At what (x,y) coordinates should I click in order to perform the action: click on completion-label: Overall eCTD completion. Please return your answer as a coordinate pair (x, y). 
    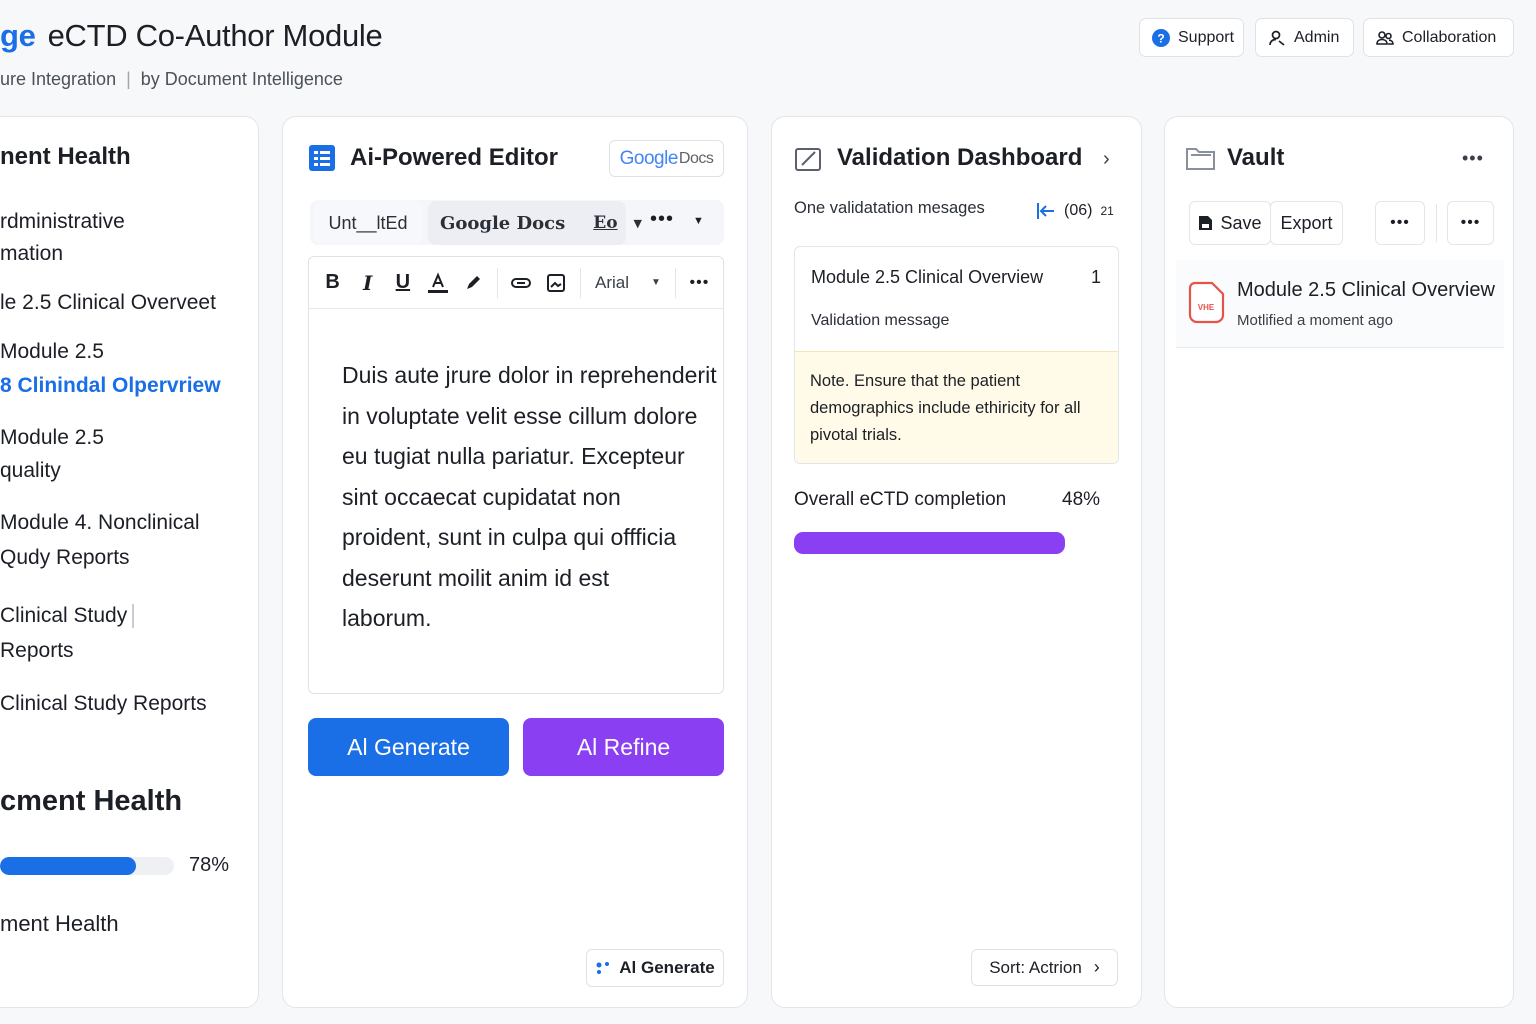
    Looking at the image, I should click on (900, 499).